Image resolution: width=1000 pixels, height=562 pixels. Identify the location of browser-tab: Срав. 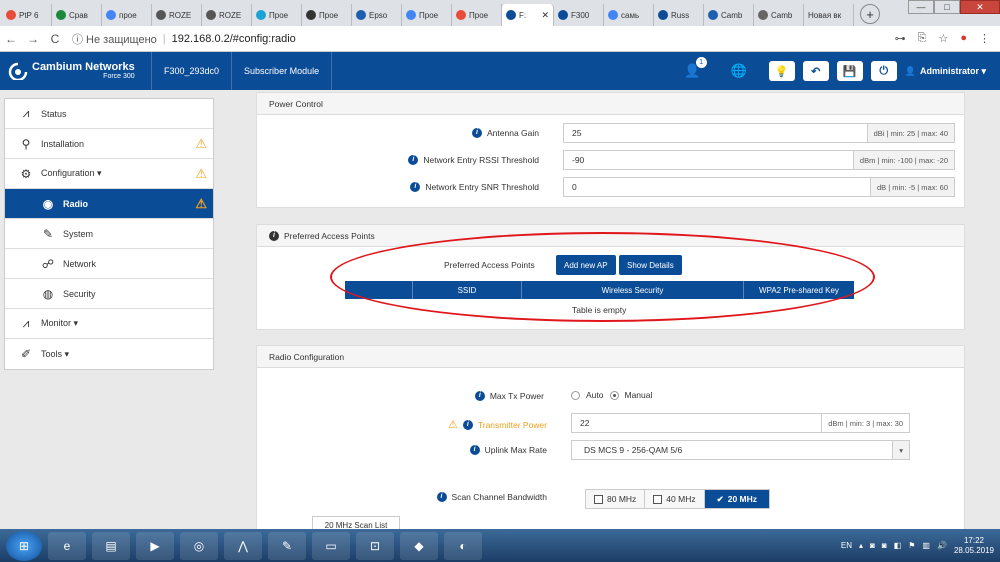
(77, 15).